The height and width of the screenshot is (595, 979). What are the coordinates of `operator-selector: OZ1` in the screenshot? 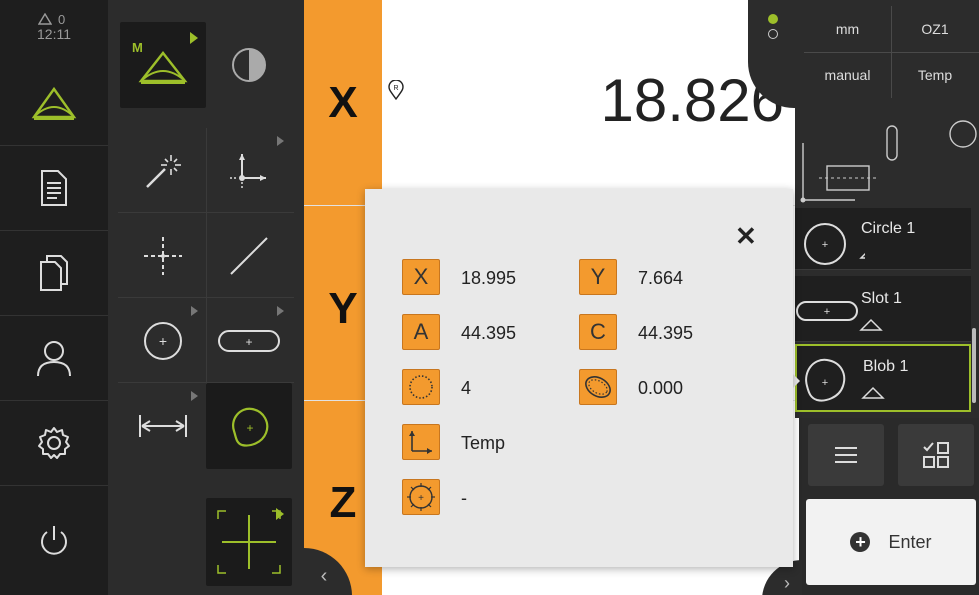 It's located at (935, 29).